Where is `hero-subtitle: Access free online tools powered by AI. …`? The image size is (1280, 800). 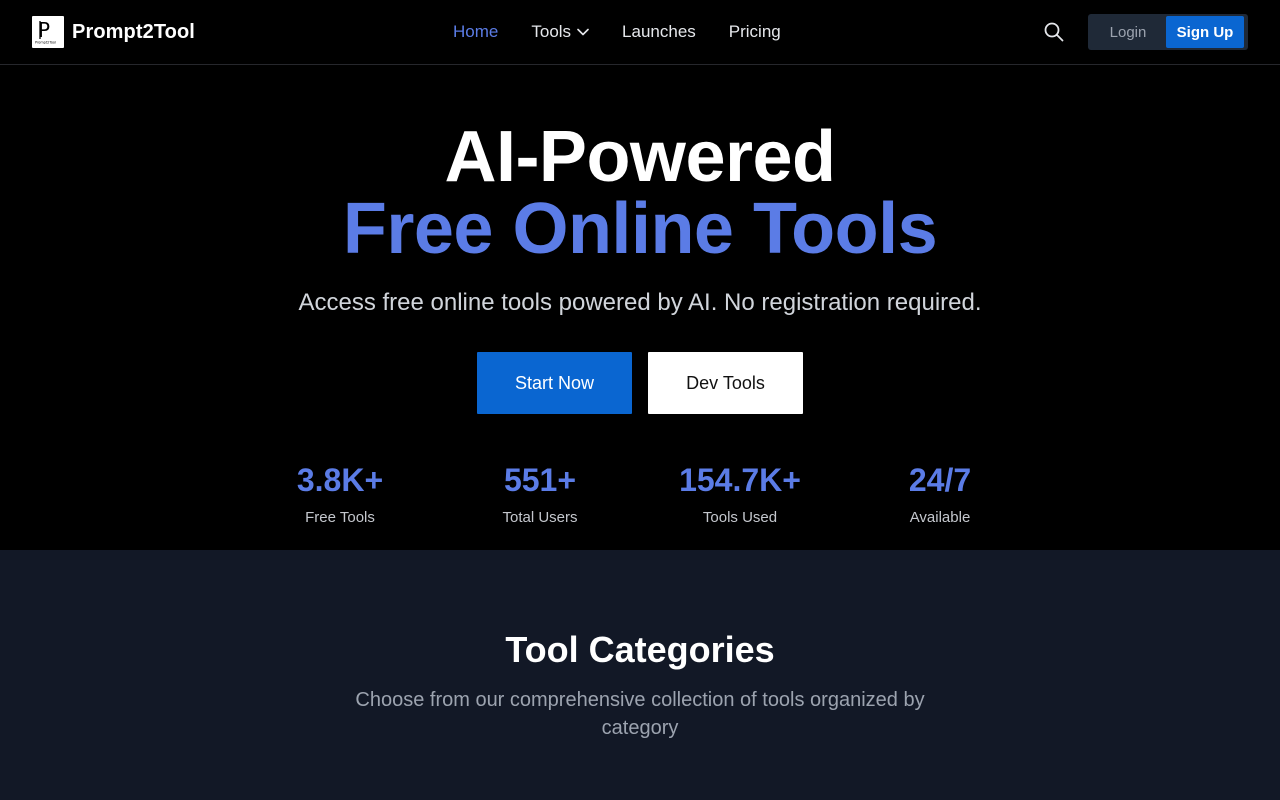
hero-subtitle: Access free online tools powered by AI. … is located at coordinates (640, 302).